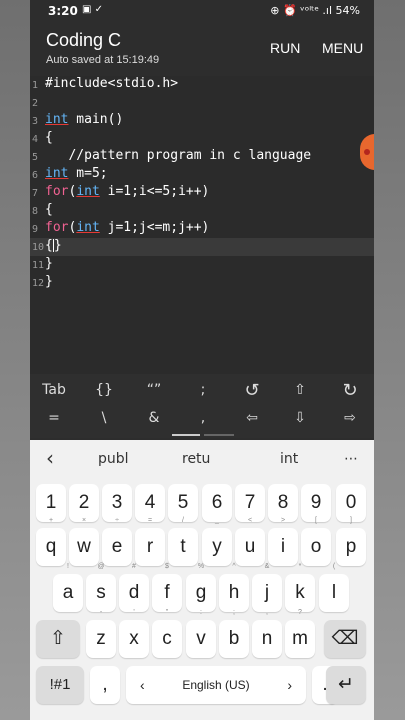 This screenshot has width=405, height=720. I want to click on key-hint: (, so click(334, 566).